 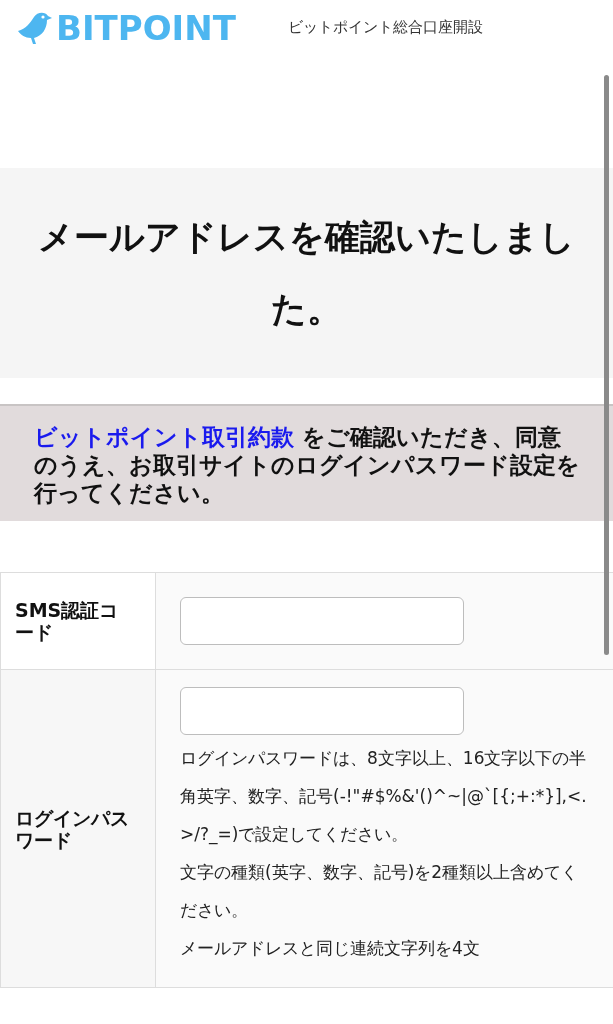 What do you see at coordinates (385, 27) in the screenshot?
I see `header-title: ビットポイント総合口座開設` at bounding box center [385, 27].